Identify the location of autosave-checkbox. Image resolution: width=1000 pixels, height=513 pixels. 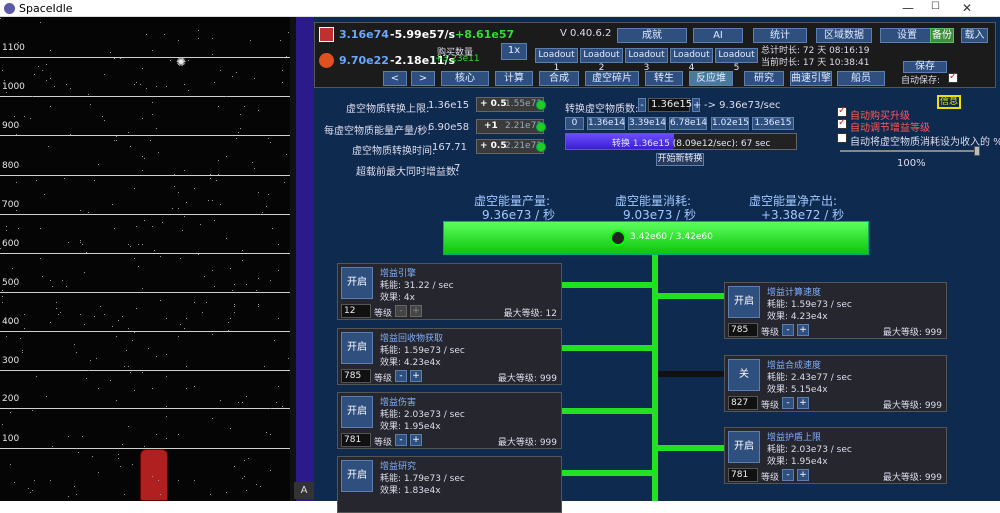
(953, 77).